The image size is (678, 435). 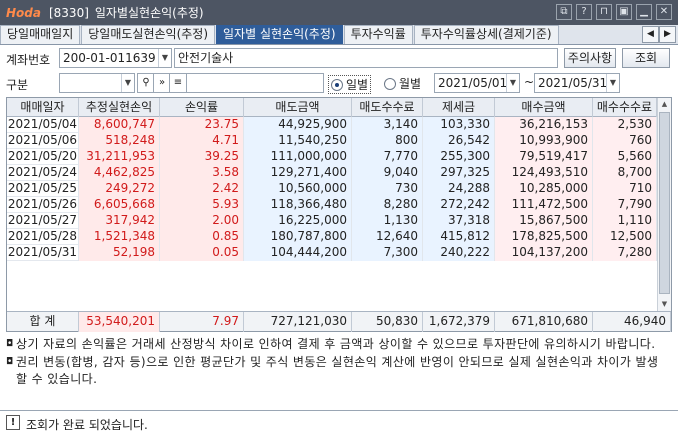 What do you see at coordinates (23, 12) in the screenshot?
I see `app-brand: Hoda` at bounding box center [23, 12].